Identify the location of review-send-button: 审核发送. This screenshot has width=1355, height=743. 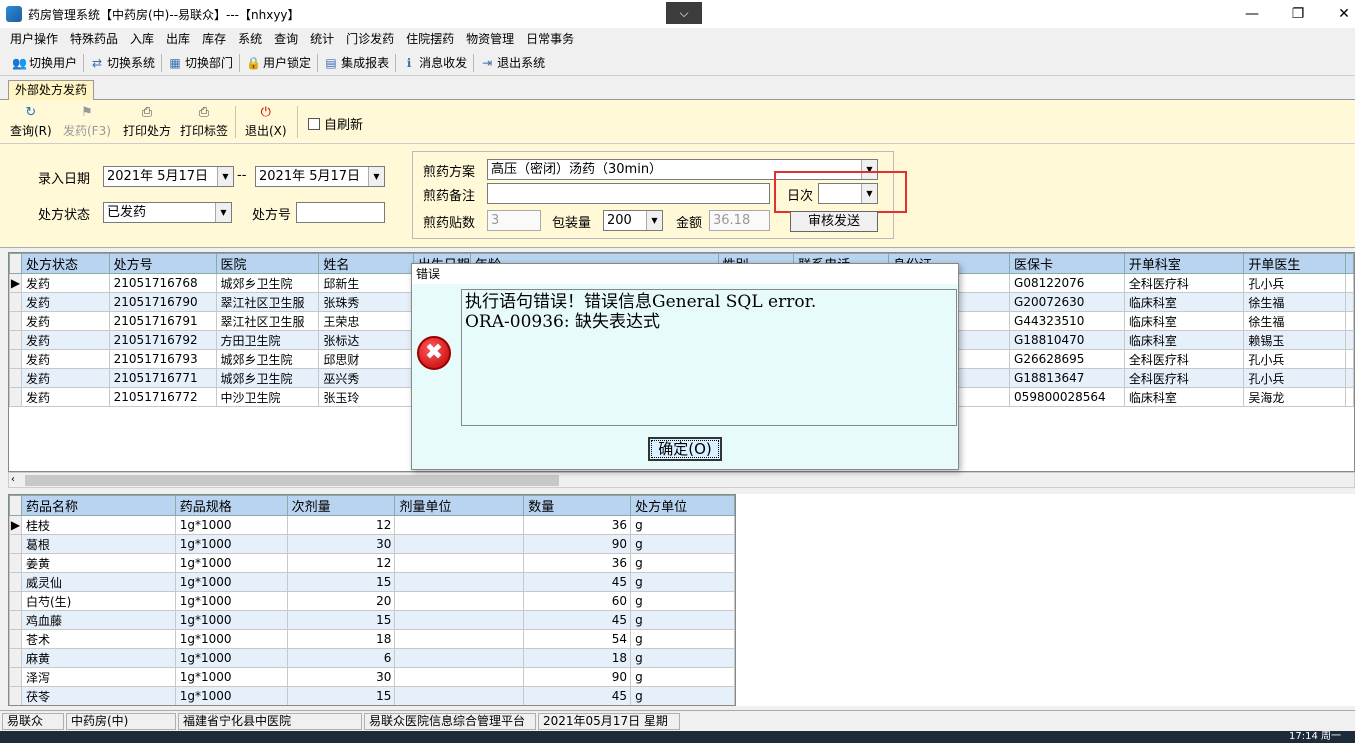
(834, 221).